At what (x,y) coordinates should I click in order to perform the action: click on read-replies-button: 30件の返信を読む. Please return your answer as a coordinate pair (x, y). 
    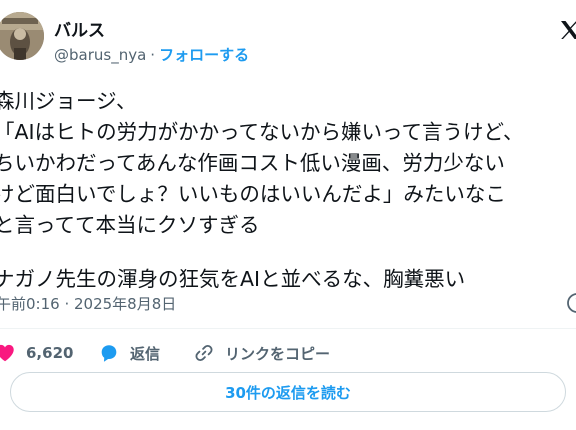
    Looking at the image, I should click on (288, 392).